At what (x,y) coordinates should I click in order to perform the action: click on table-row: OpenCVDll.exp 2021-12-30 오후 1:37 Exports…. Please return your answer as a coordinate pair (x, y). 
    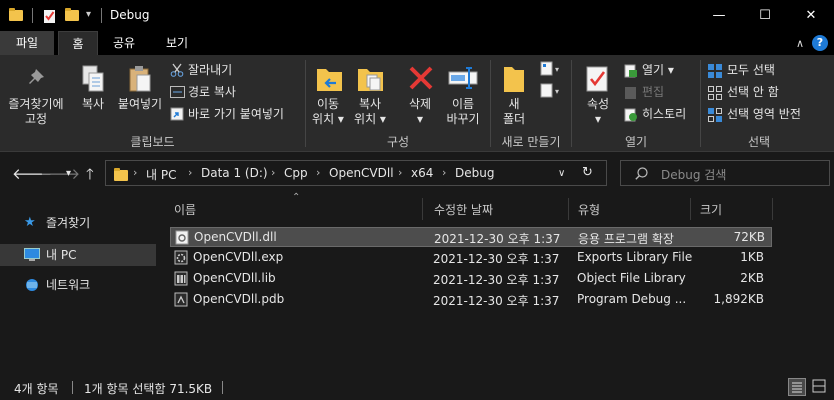
    Looking at the image, I should click on (471, 258).